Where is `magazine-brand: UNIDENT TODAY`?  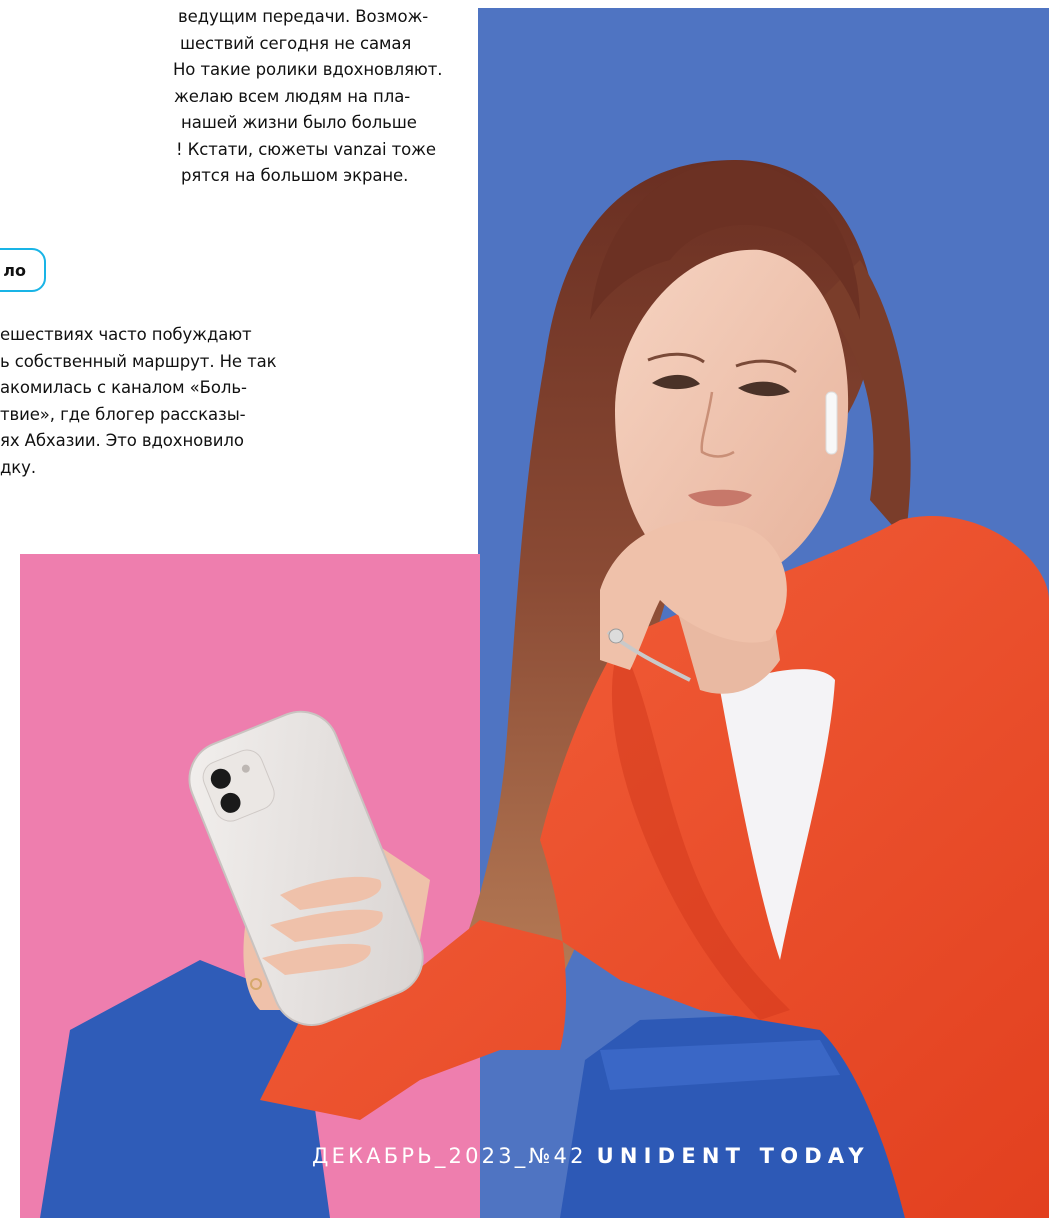 magazine-brand: UNIDENT TODAY is located at coordinates (733, 1156).